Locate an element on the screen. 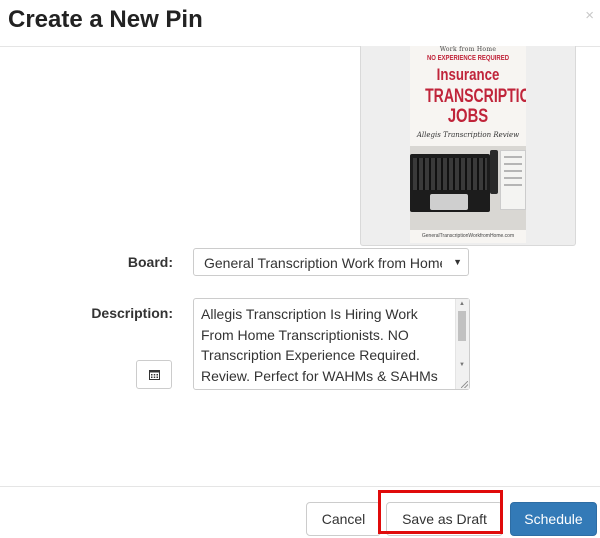 This screenshot has width=600, height=538. pin-subtitle: Allegis Transcription Review is located at coordinates (468, 135).